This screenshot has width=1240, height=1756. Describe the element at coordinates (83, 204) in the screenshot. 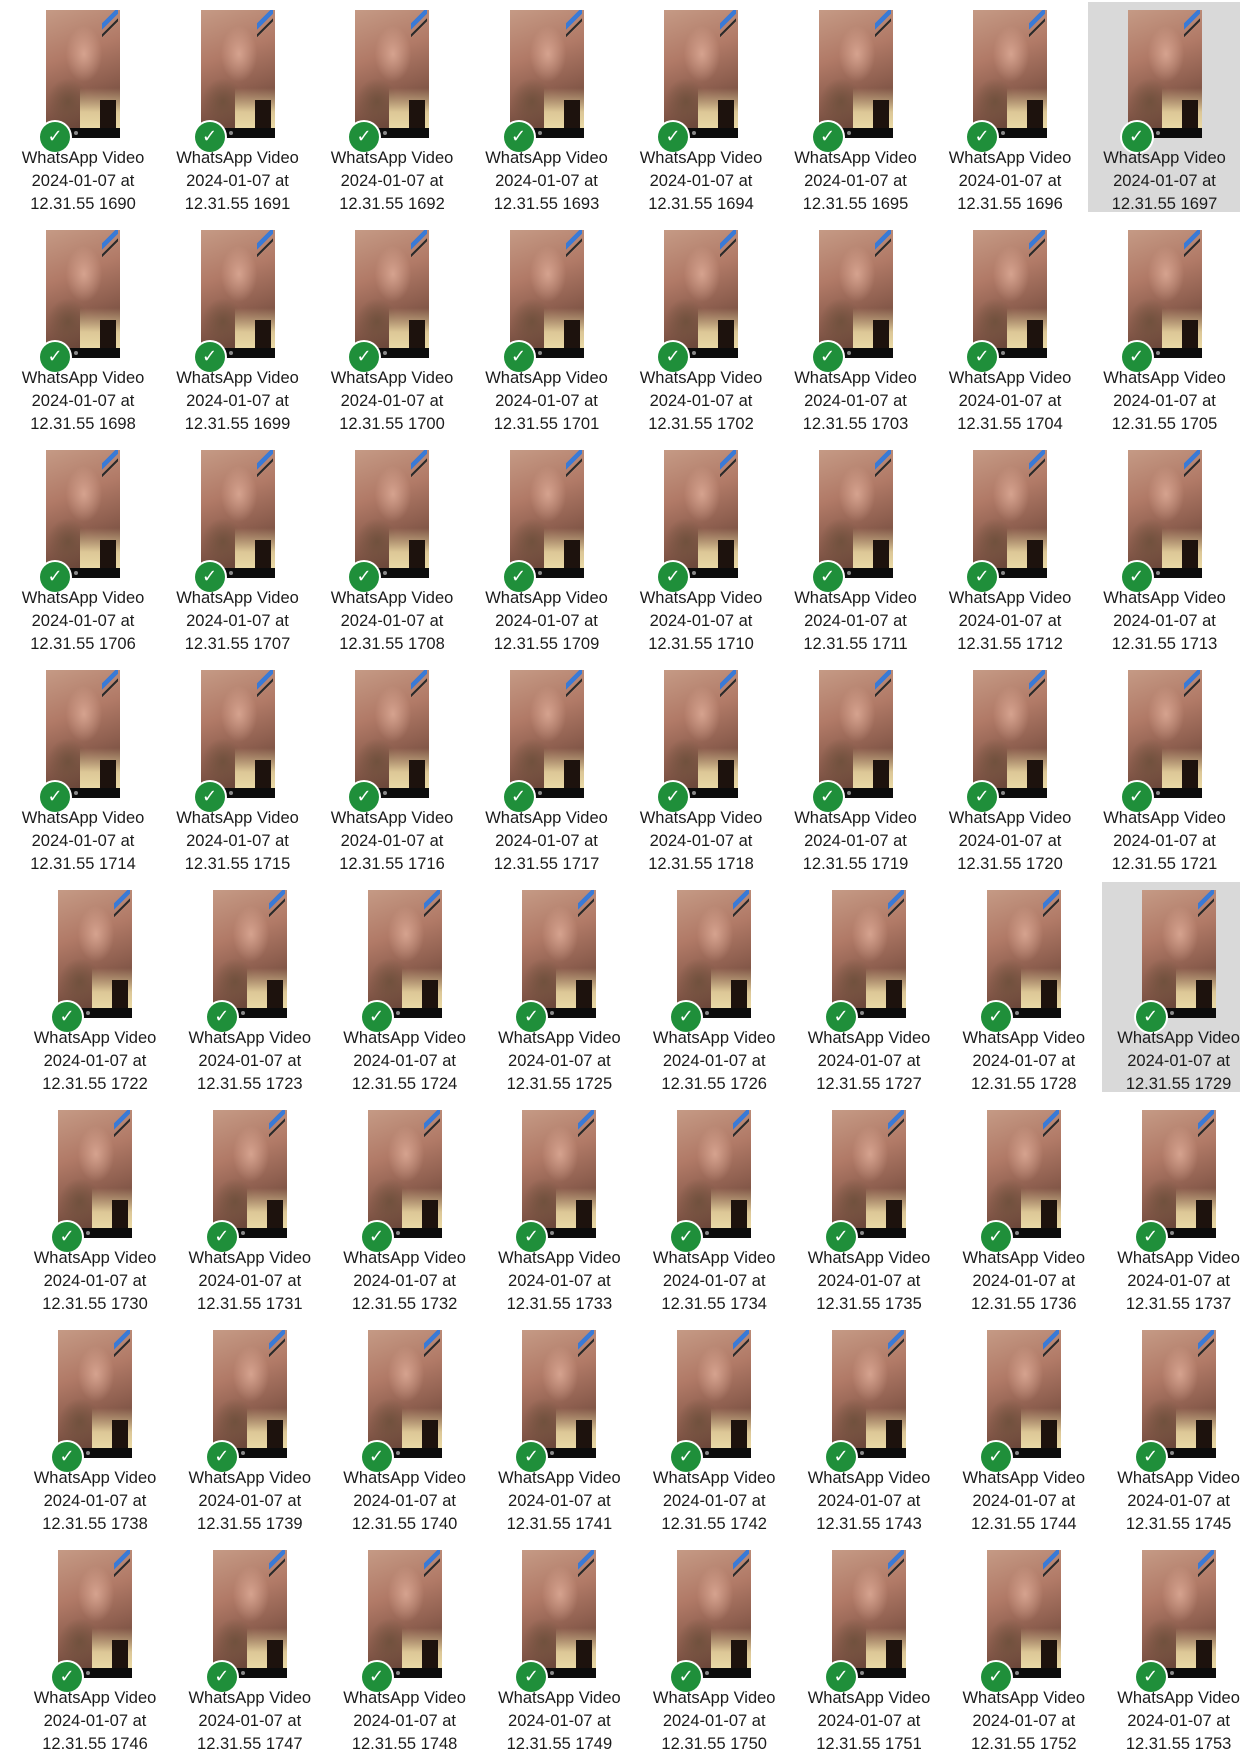

I see `file-name-line3: 12.31.55 1690` at that location.